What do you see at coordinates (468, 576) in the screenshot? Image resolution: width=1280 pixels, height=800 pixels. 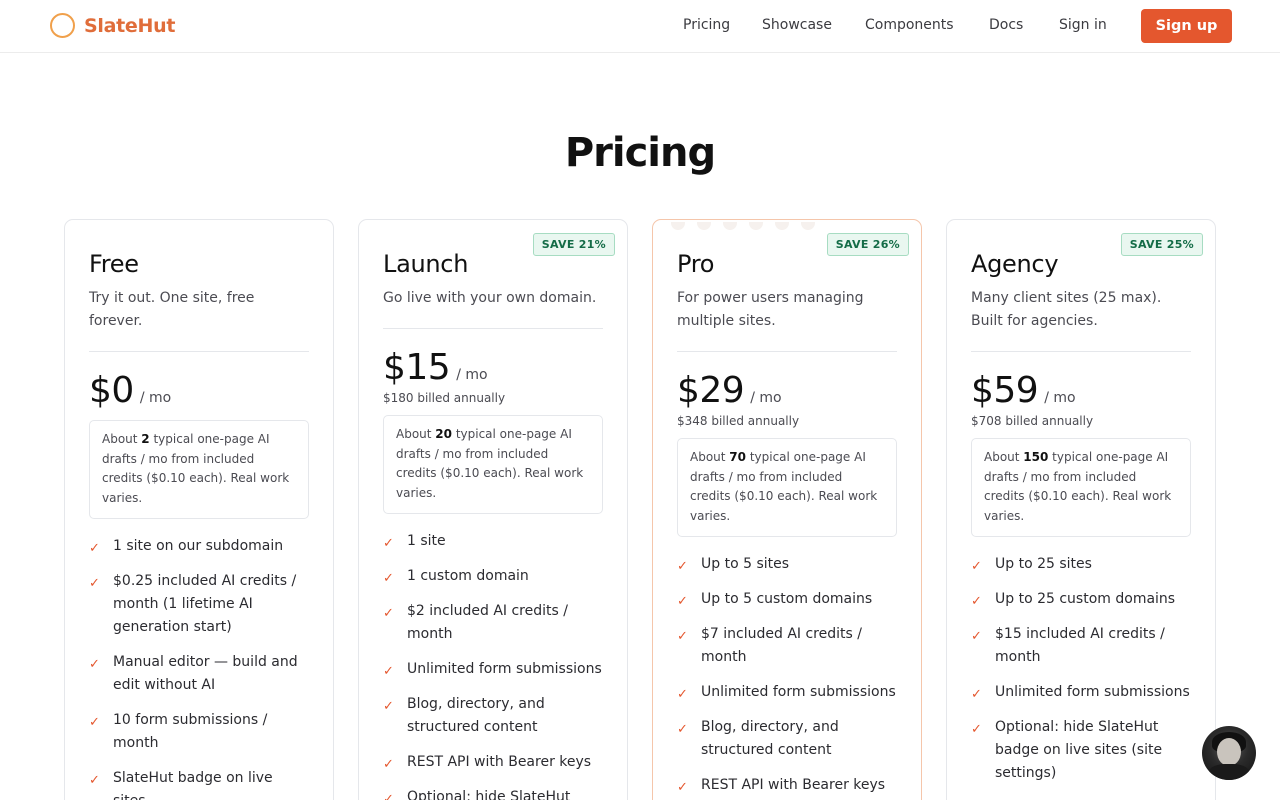 I see `feature-text: 1 custom domain` at bounding box center [468, 576].